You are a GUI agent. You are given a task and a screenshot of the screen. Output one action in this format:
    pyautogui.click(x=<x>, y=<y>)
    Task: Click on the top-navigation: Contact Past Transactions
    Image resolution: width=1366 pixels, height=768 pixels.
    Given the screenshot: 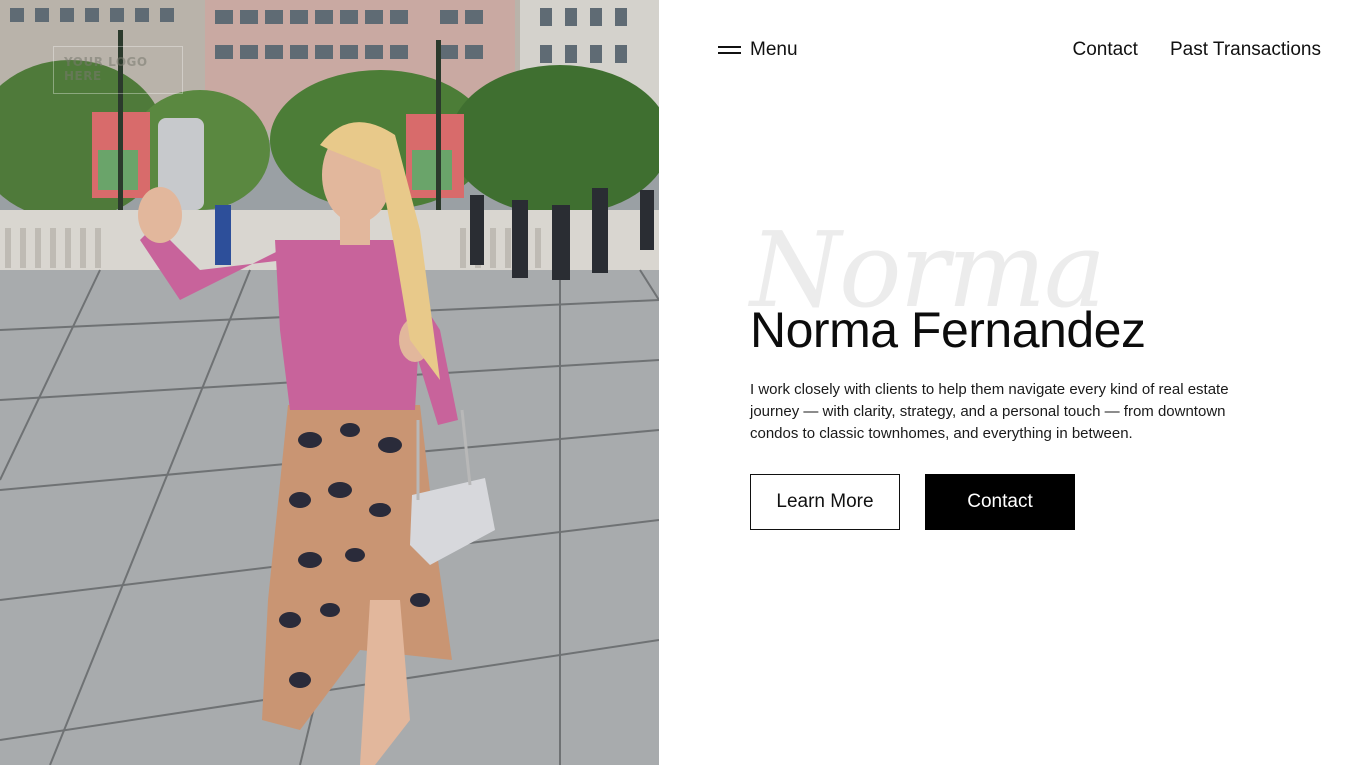 What is the action you would take?
    pyautogui.click(x=1196, y=50)
    